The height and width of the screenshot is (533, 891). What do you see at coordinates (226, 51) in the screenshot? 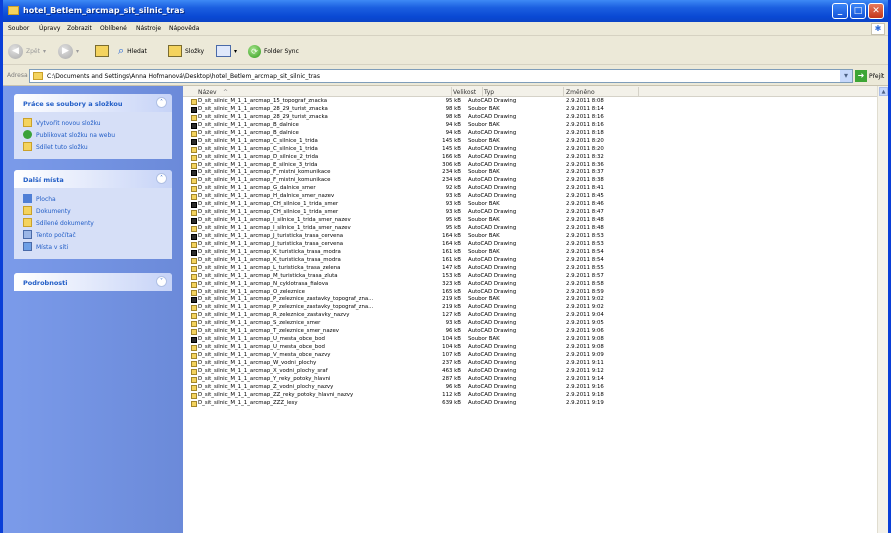
I see `views-button: ▾` at bounding box center [226, 51].